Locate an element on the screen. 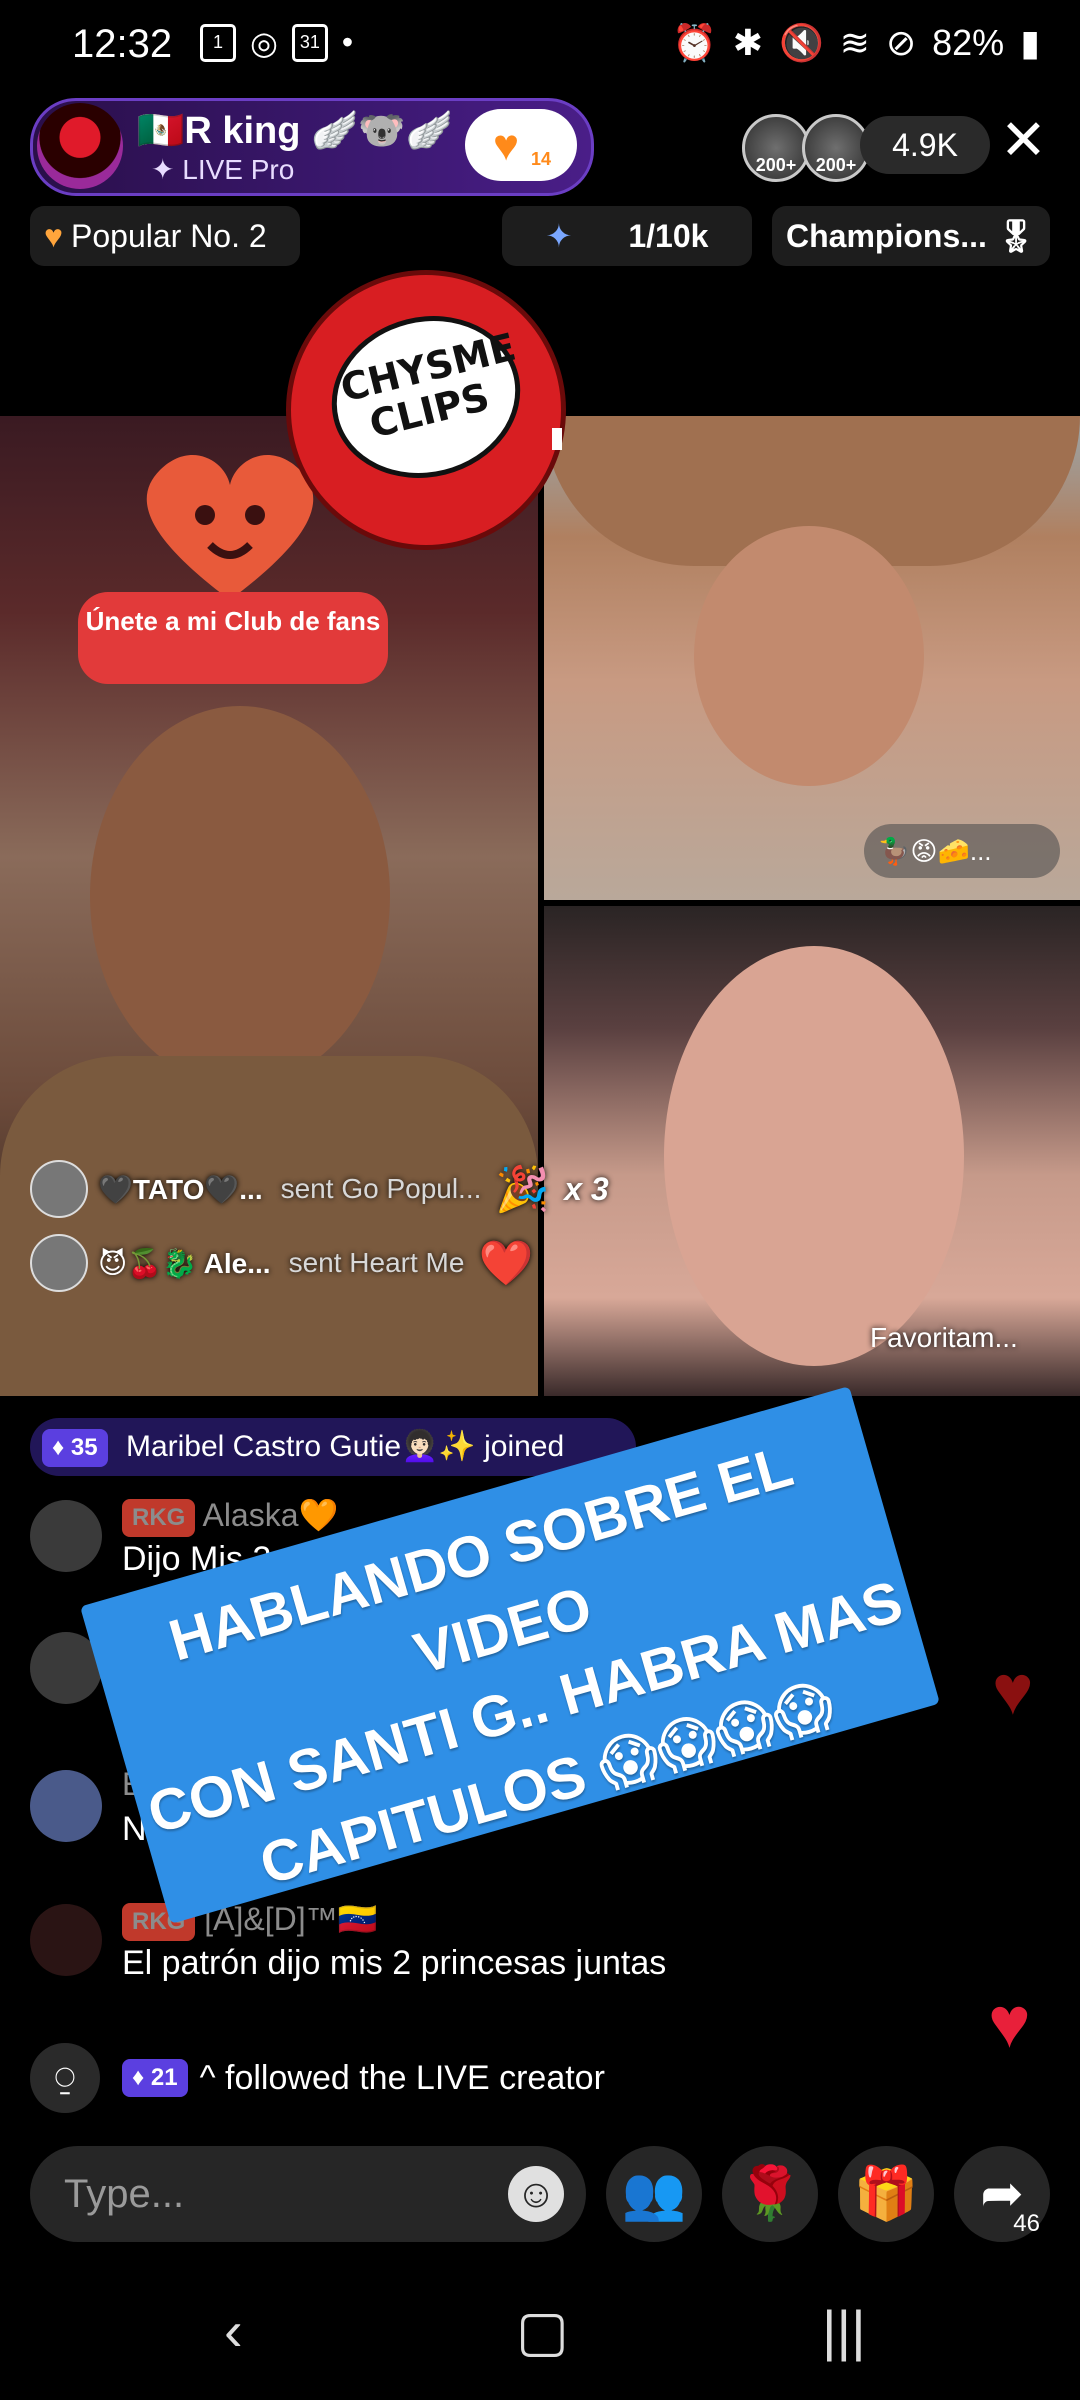  no-disturb-icon: ⊘ is located at coordinates (901, 42).